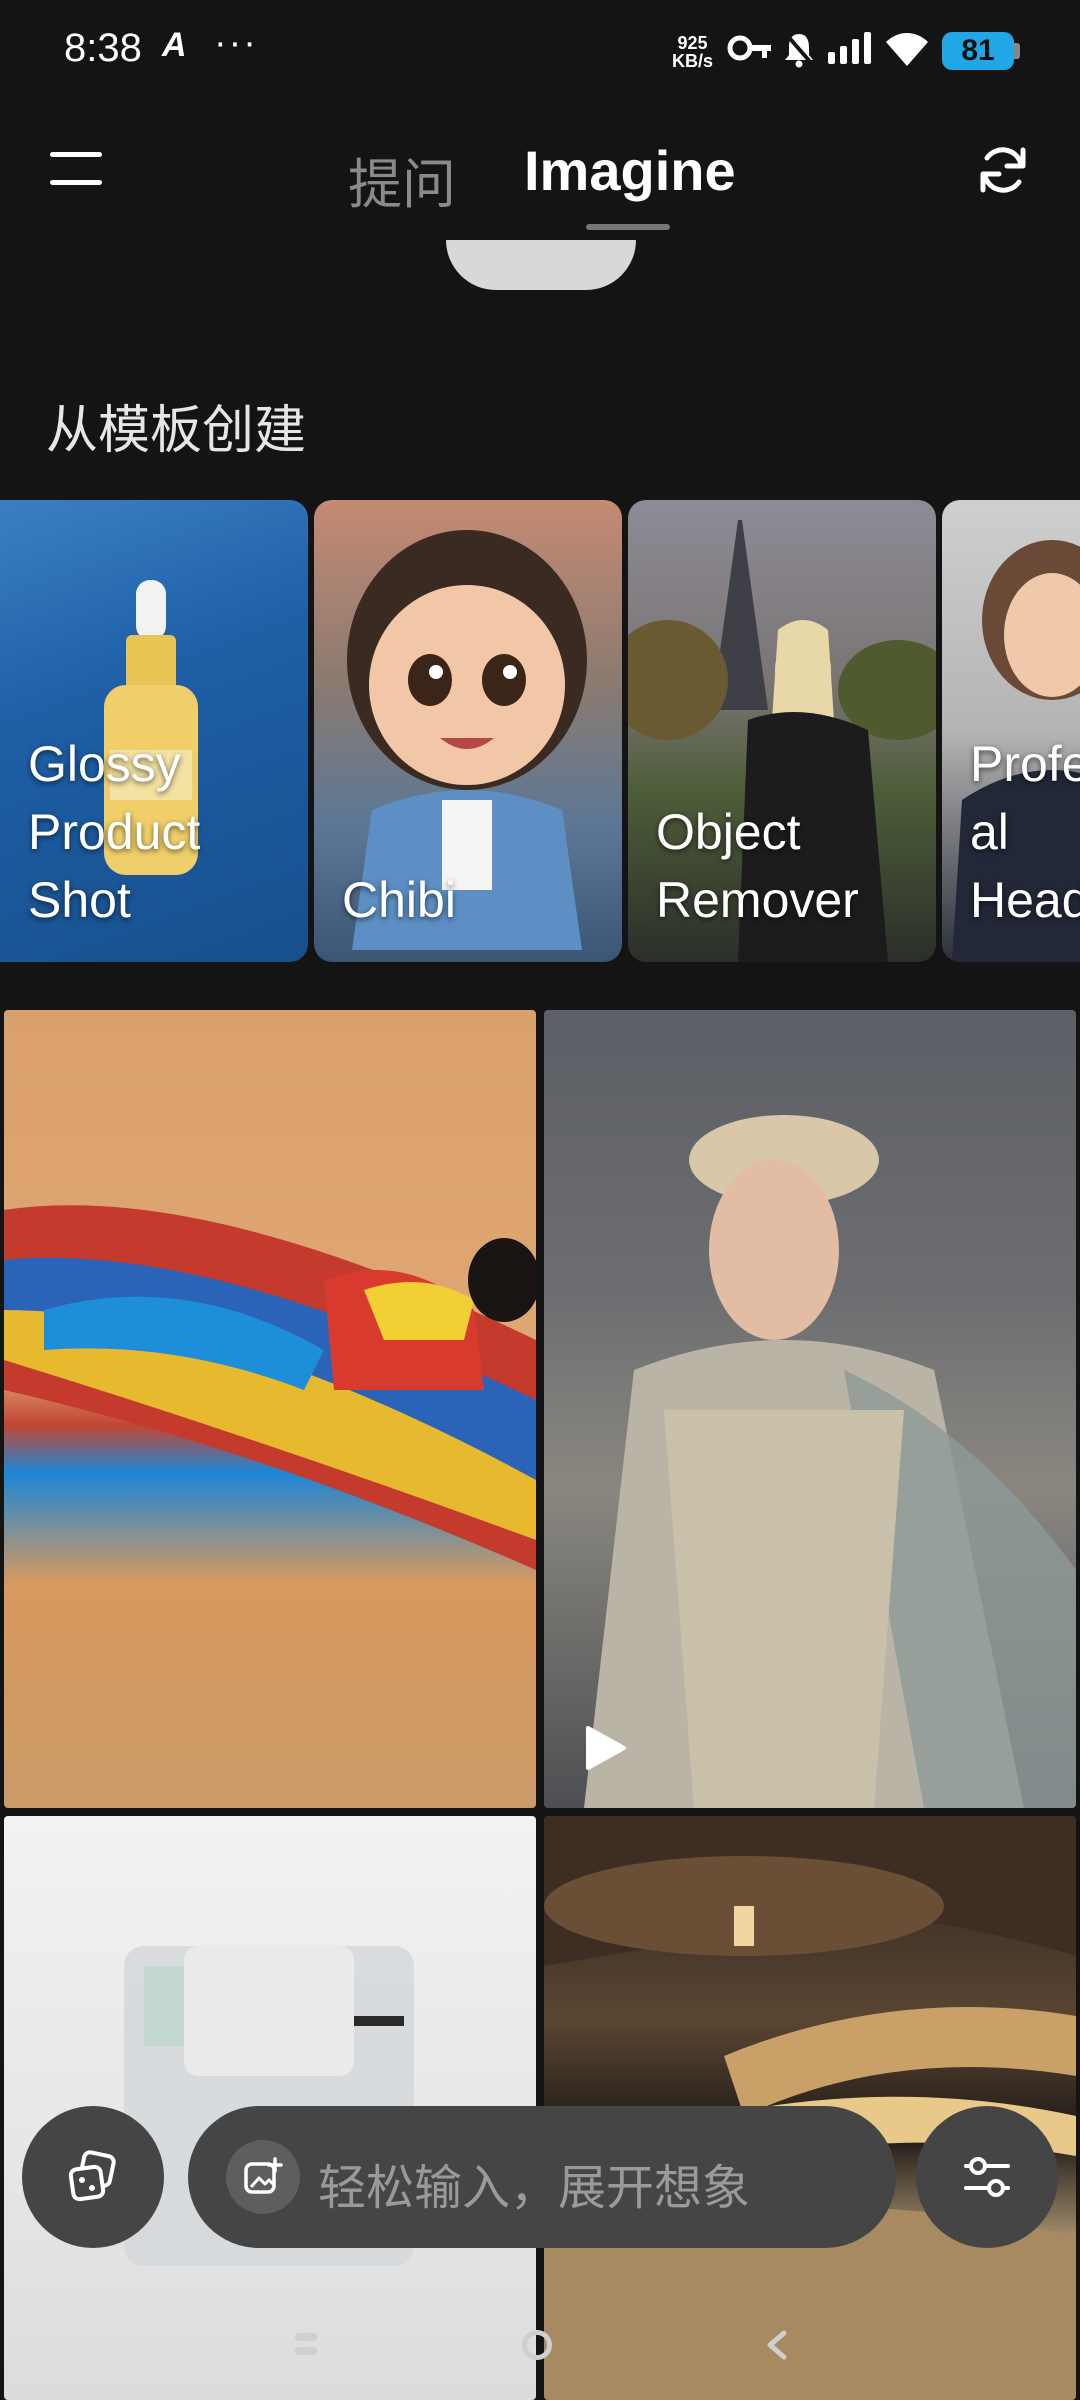 This screenshot has width=1080, height=2400. What do you see at coordinates (537, 2345) in the screenshot?
I see `home-icon` at bounding box center [537, 2345].